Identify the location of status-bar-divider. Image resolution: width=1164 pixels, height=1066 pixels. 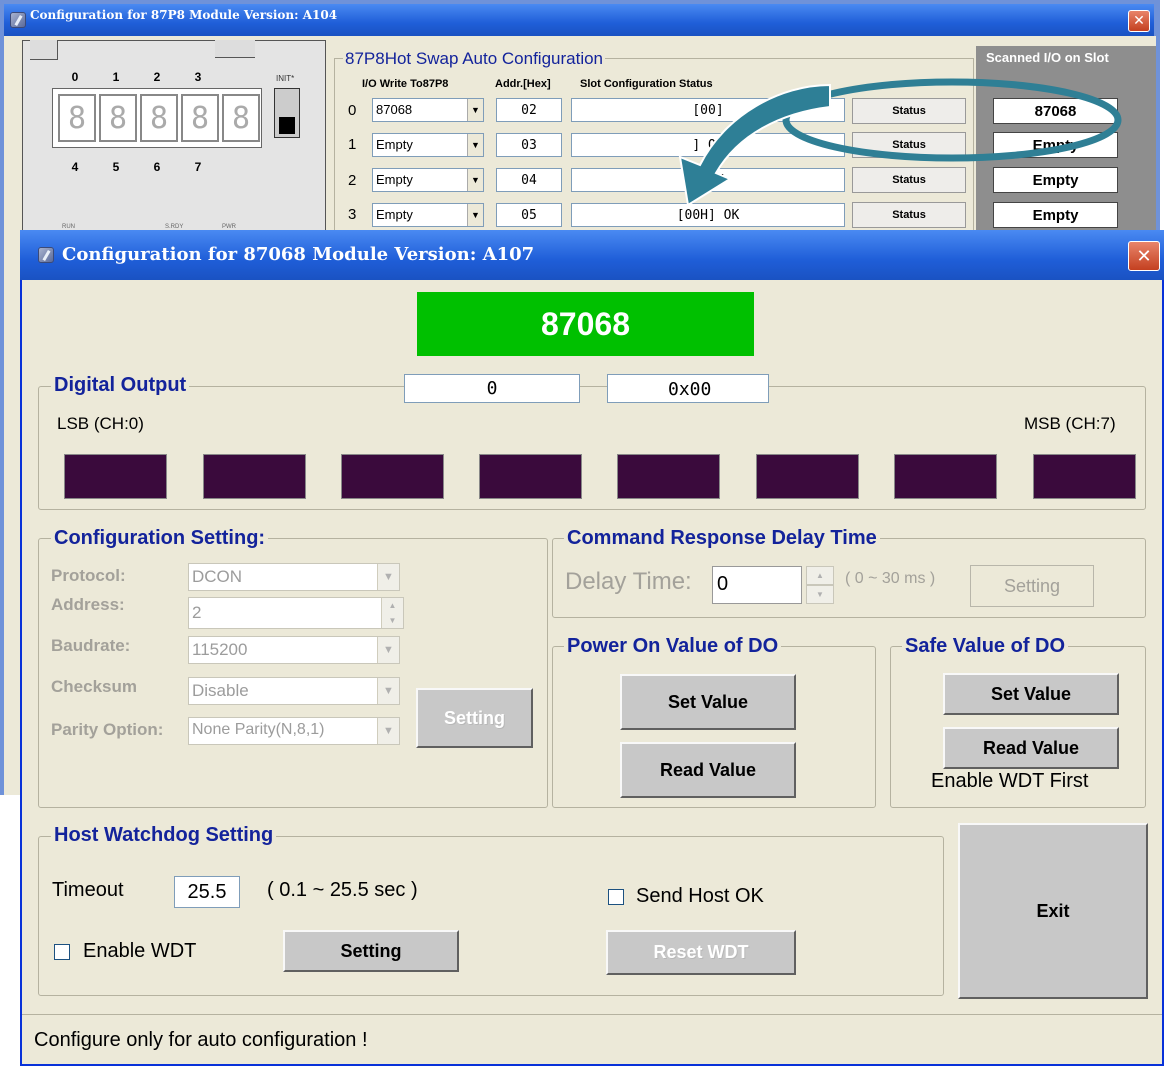
(592, 1014).